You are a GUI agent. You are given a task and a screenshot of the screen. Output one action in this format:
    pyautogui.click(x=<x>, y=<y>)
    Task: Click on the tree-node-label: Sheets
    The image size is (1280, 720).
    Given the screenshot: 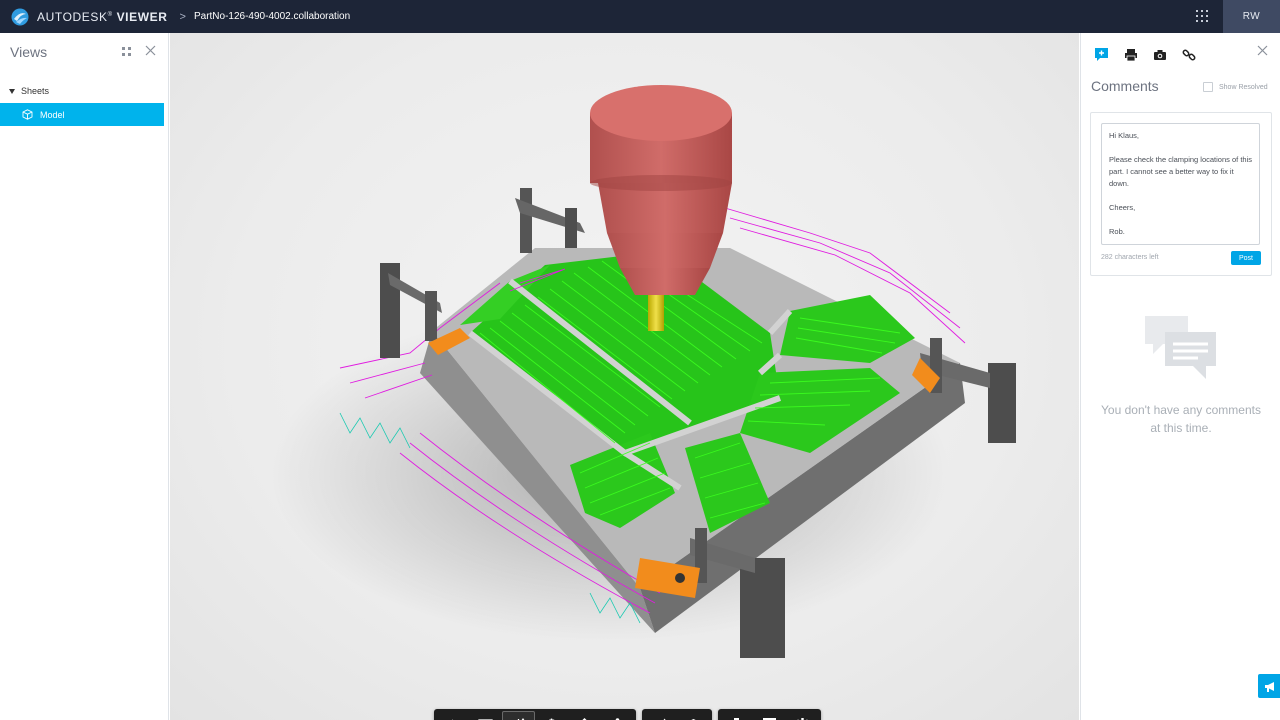 What is the action you would take?
    pyautogui.click(x=35, y=91)
    